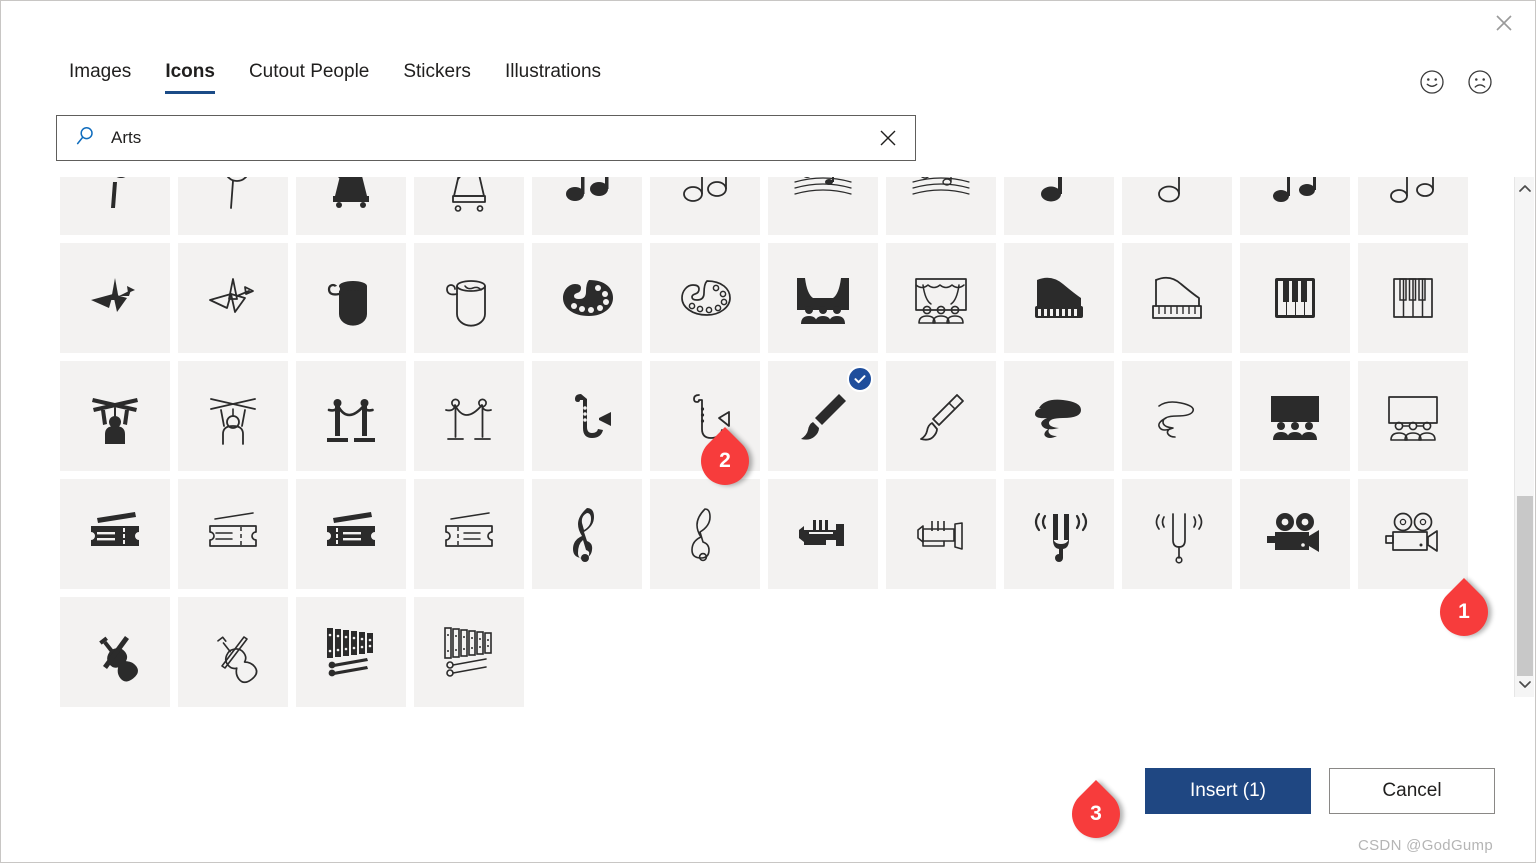 This screenshot has width=1536, height=863. I want to click on icon-movie-camera-outline, so click(1413, 534).